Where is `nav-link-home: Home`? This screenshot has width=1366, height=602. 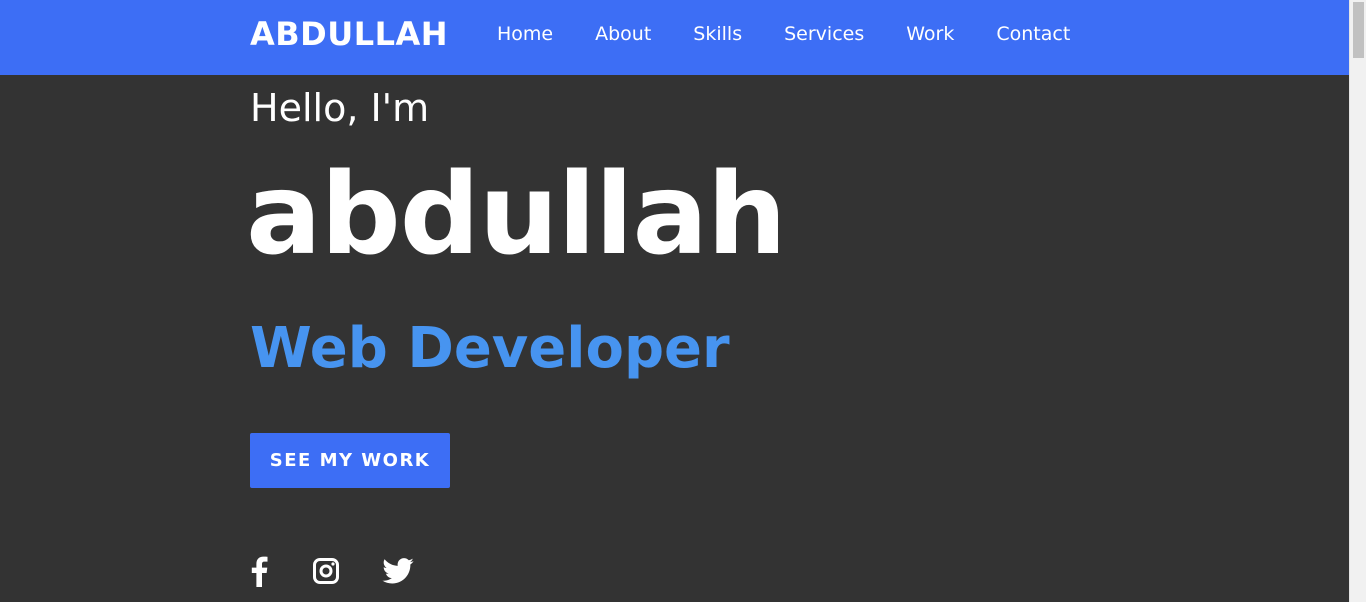
nav-link-home: Home is located at coordinates (525, 34).